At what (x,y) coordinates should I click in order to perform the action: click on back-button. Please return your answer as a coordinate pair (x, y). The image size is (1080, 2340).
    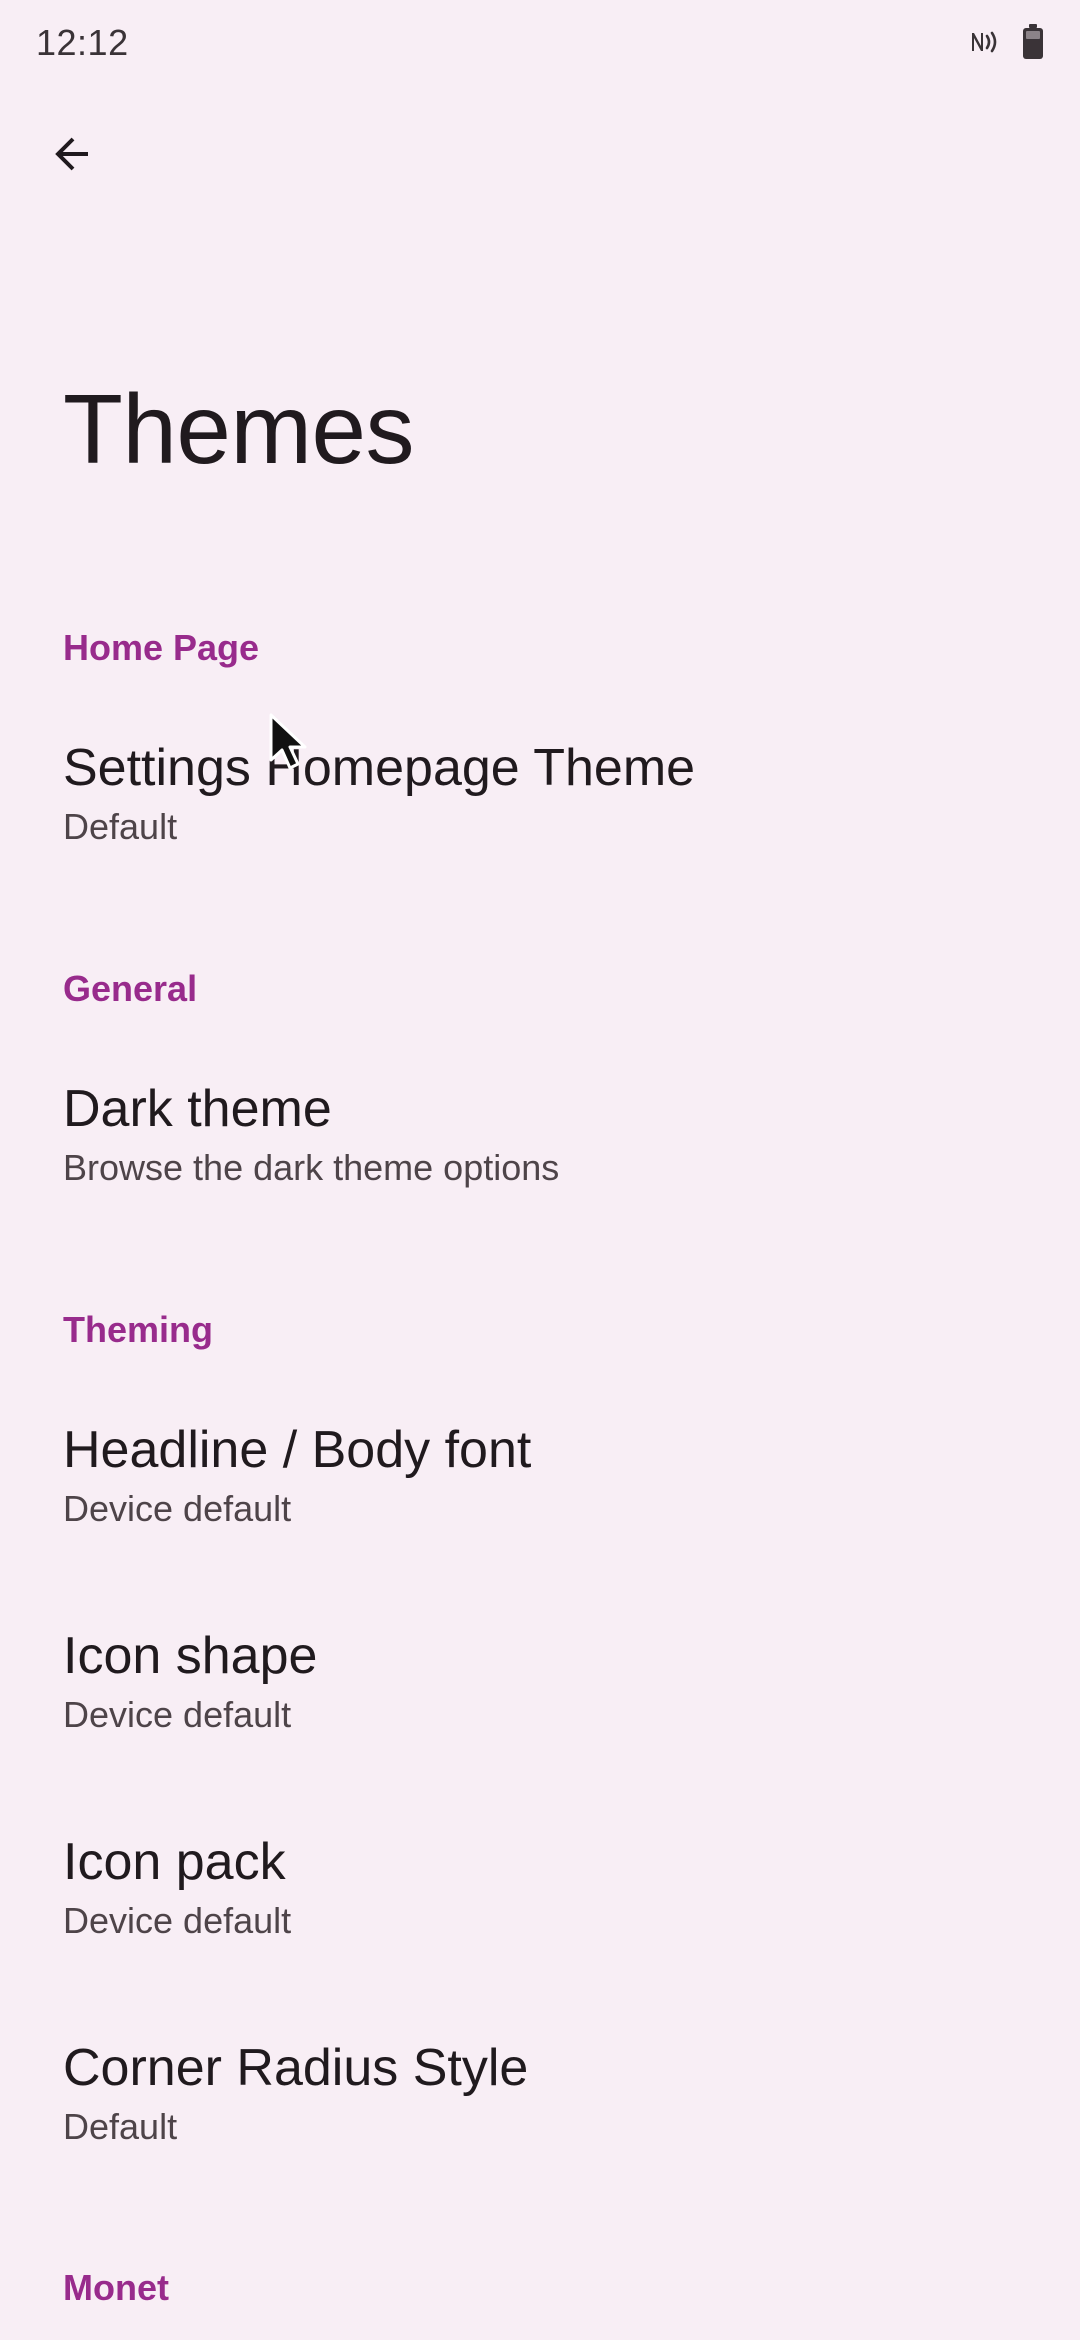
    Looking at the image, I should click on (72, 156).